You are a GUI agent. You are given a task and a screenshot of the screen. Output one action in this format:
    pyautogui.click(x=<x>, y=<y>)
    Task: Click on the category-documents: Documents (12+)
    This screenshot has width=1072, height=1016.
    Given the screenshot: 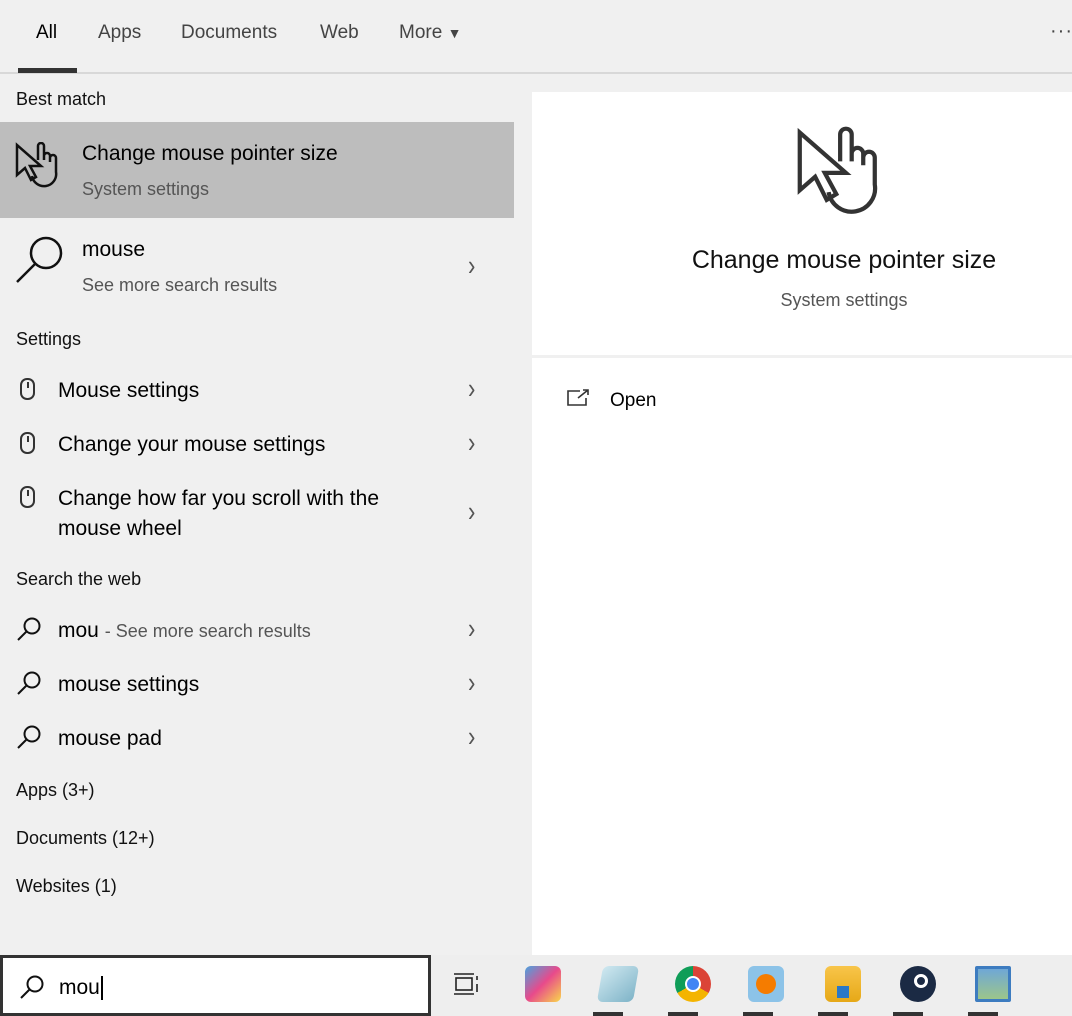 What is the action you would take?
    pyautogui.click(x=85, y=838)
    